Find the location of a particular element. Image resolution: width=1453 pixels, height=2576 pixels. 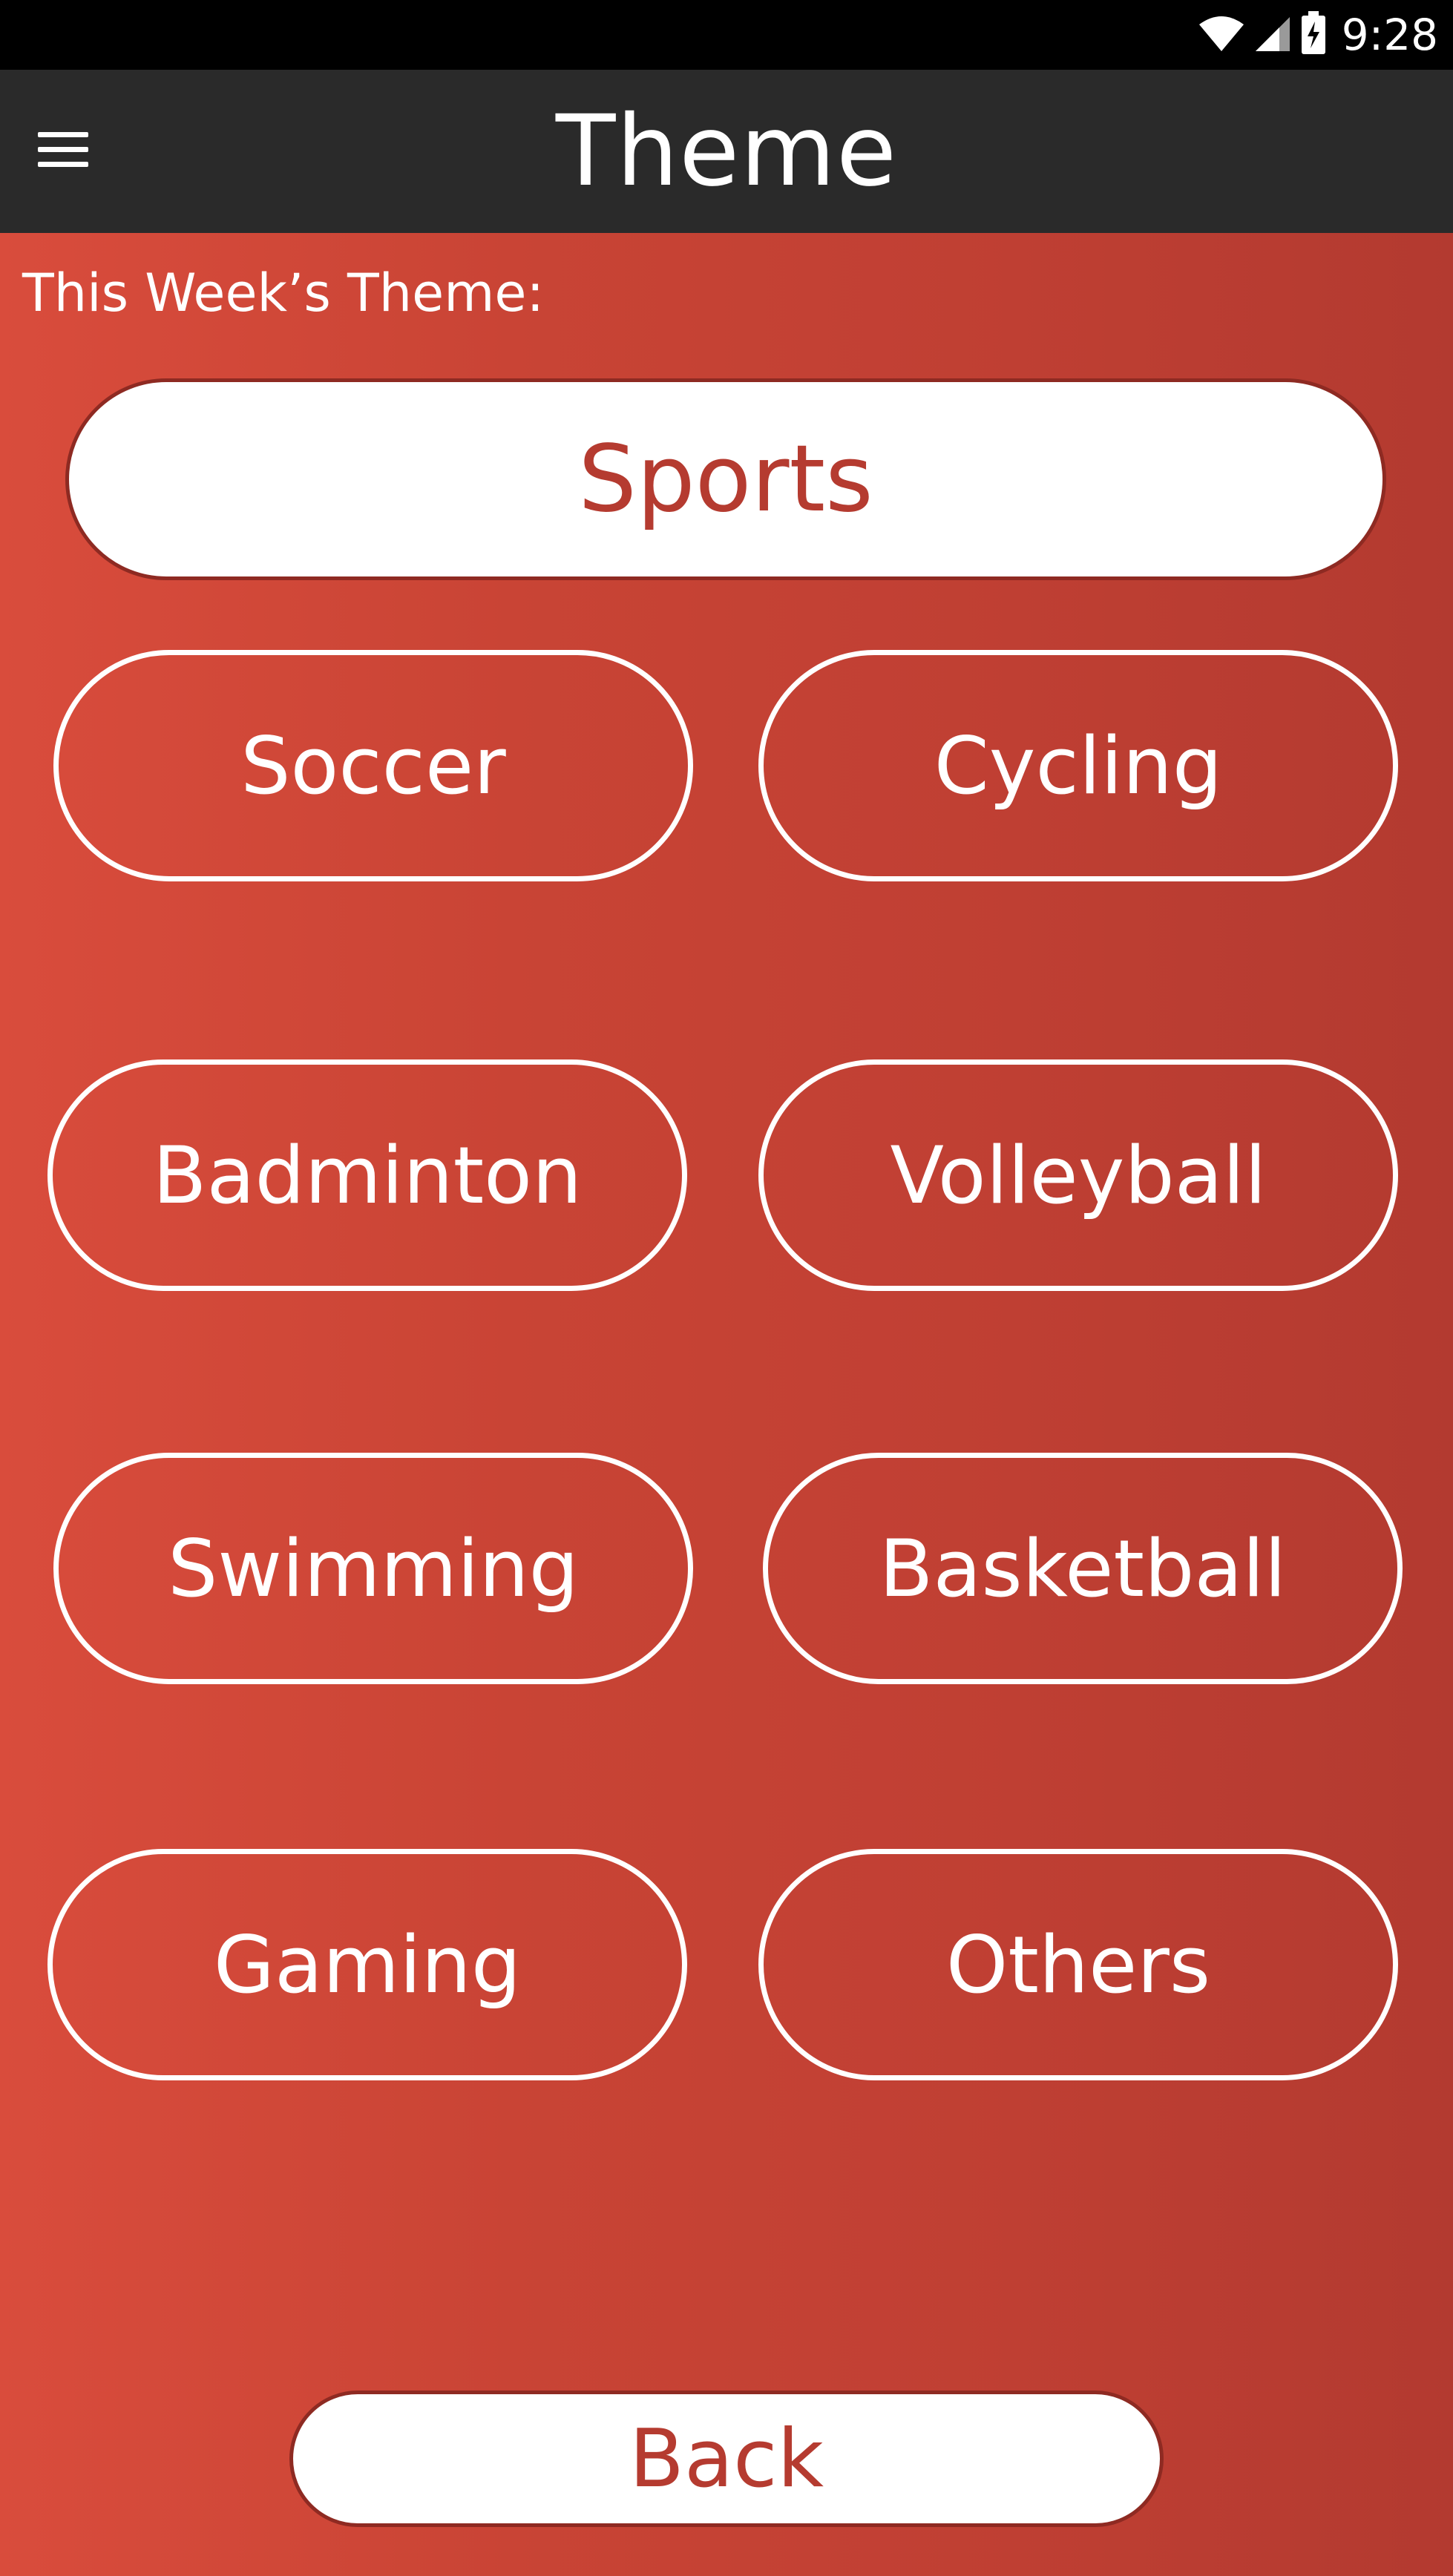

option-volleyball-button: Volleyball is located at coordinates (1078, 1175).